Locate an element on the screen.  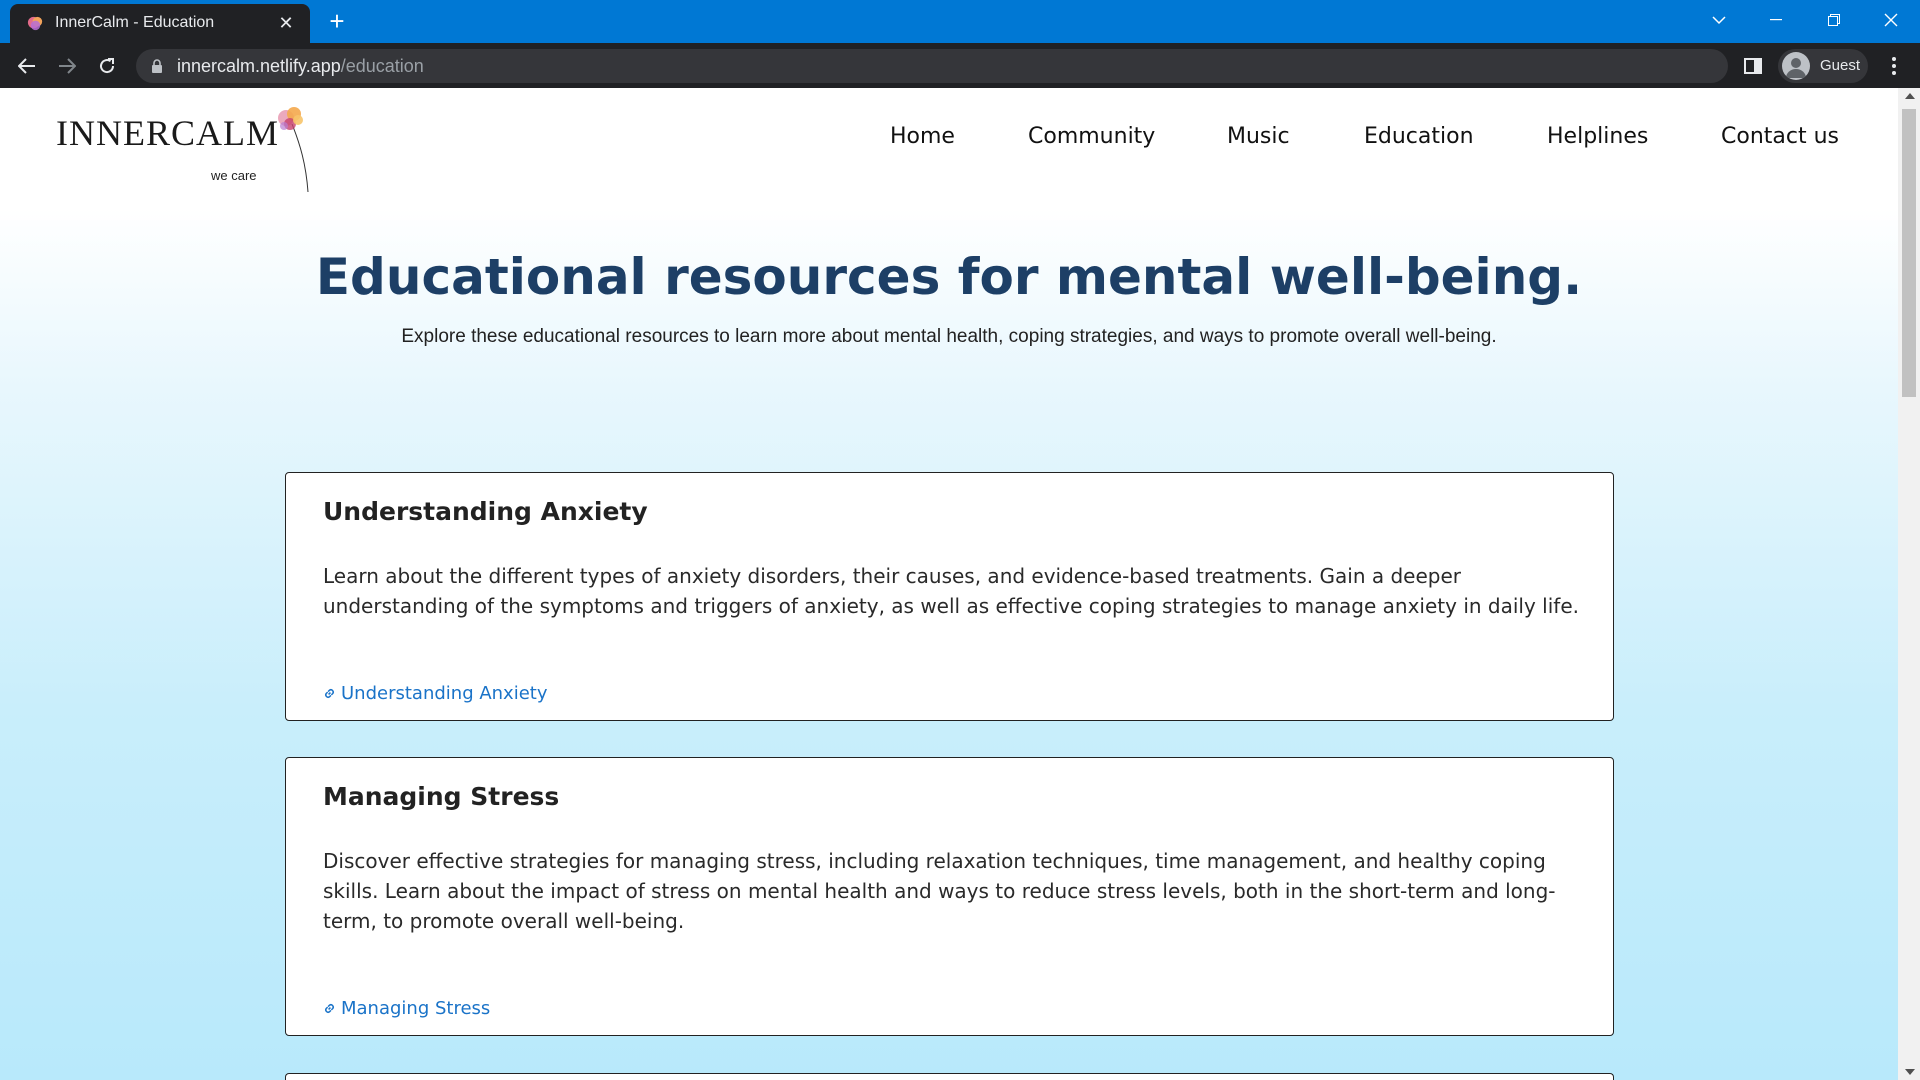
reload-icon is located at coordinates (107, 66).